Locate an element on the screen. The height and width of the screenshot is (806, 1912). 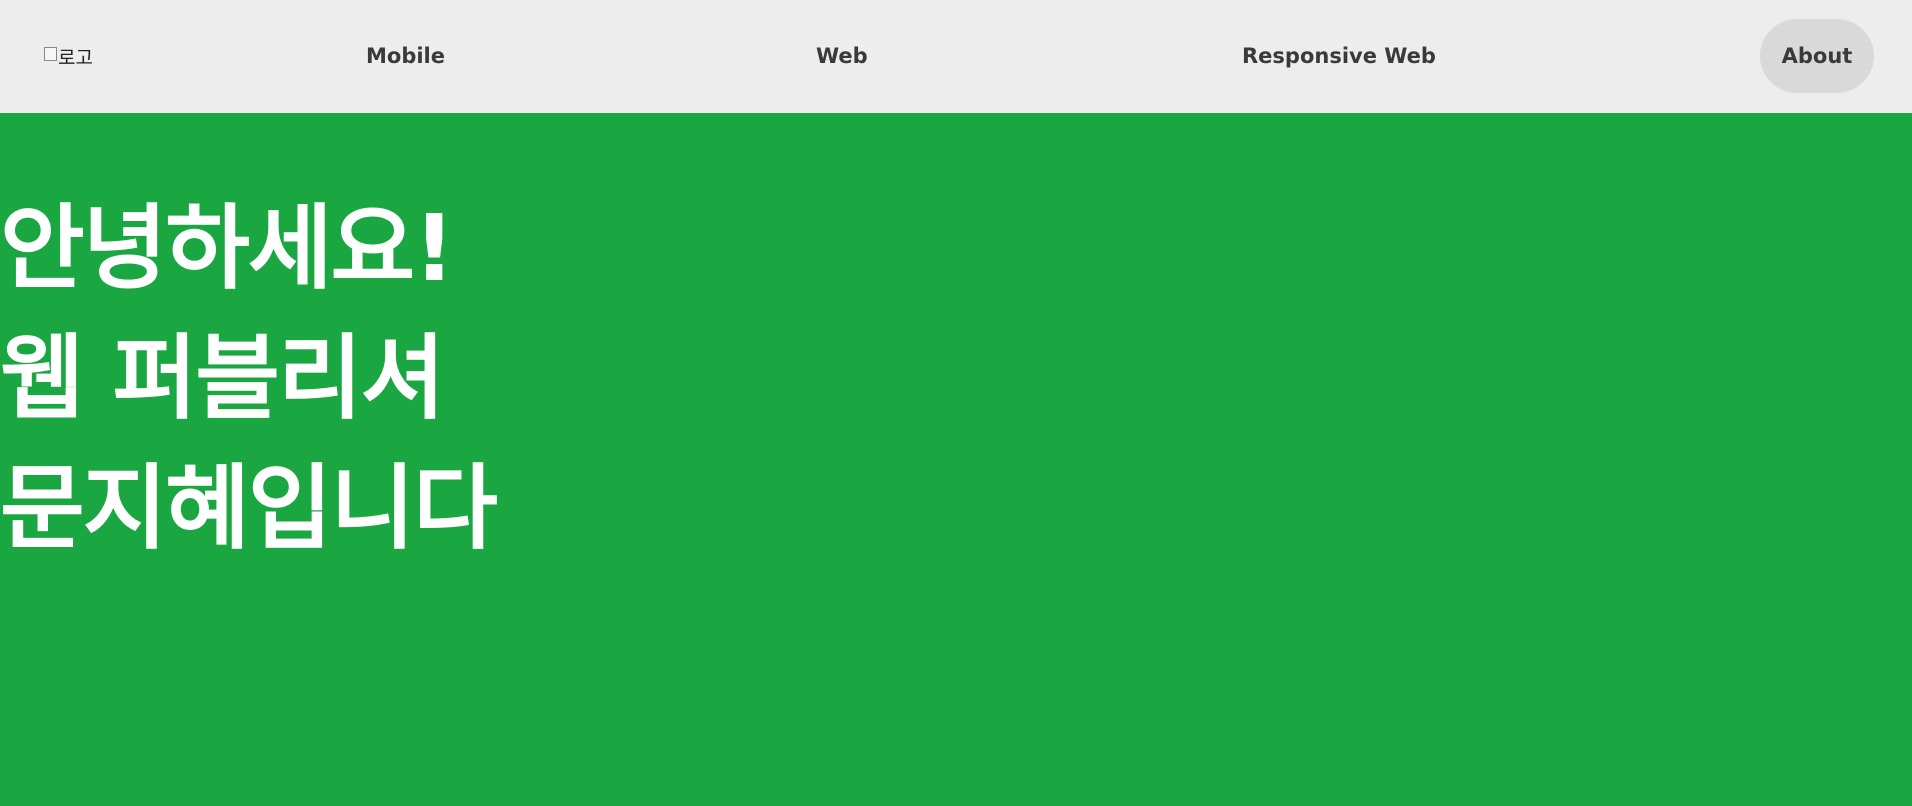
logo-link: 로고 is located at coordinates (68, 56).